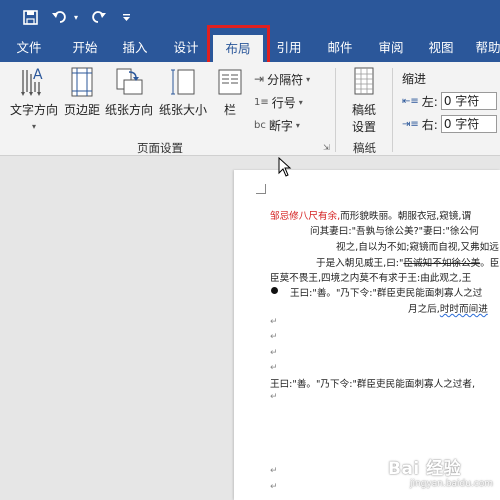 This screenshot has width=500, height=500. What do you see at coordinates (429, 101) in the screenshot?
I see `indent-left-label: 左:` at bounding box center [429, 101].